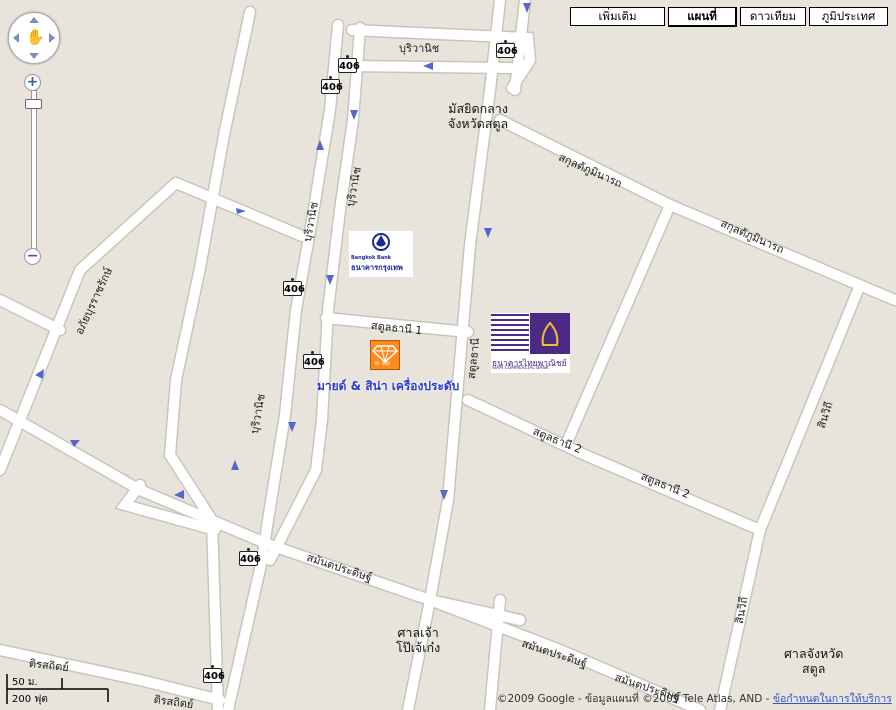  Describe the element at coordinates (371, 258) in the screenshot. I see `bangkok-bank-en: Bangkok Bank` at that location.